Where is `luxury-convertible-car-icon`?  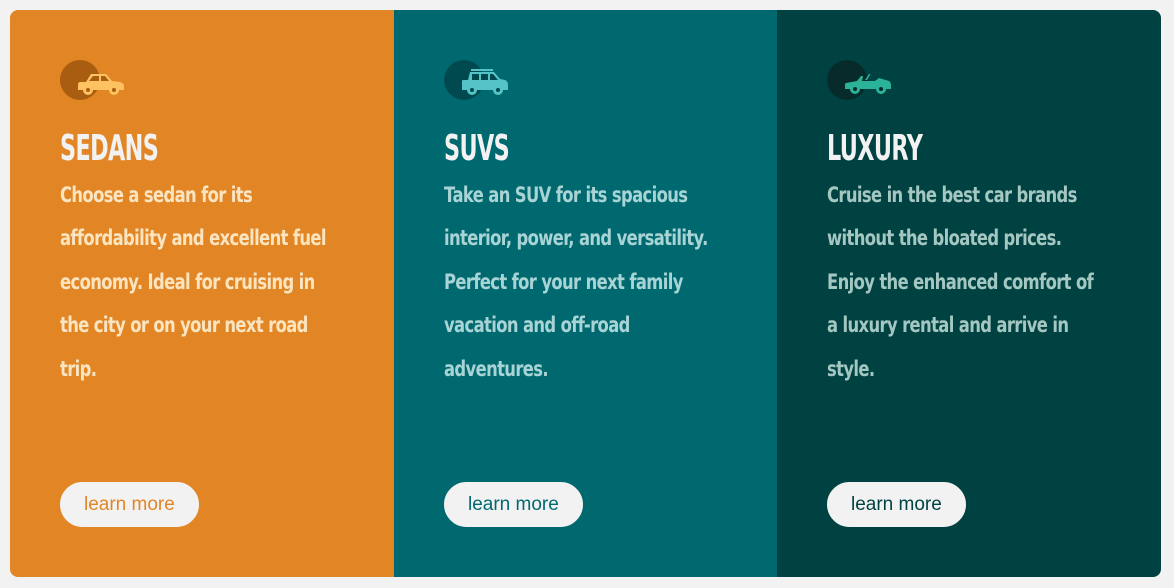
luxury-convertible-car-icon is located at coordinates (868, 84).